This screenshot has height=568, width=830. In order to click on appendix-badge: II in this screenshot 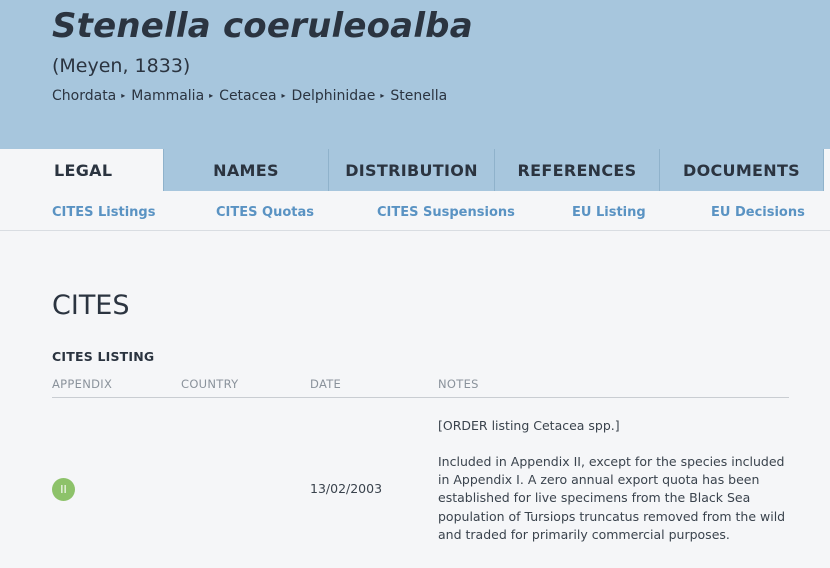, I will do `click(63, 489)`.